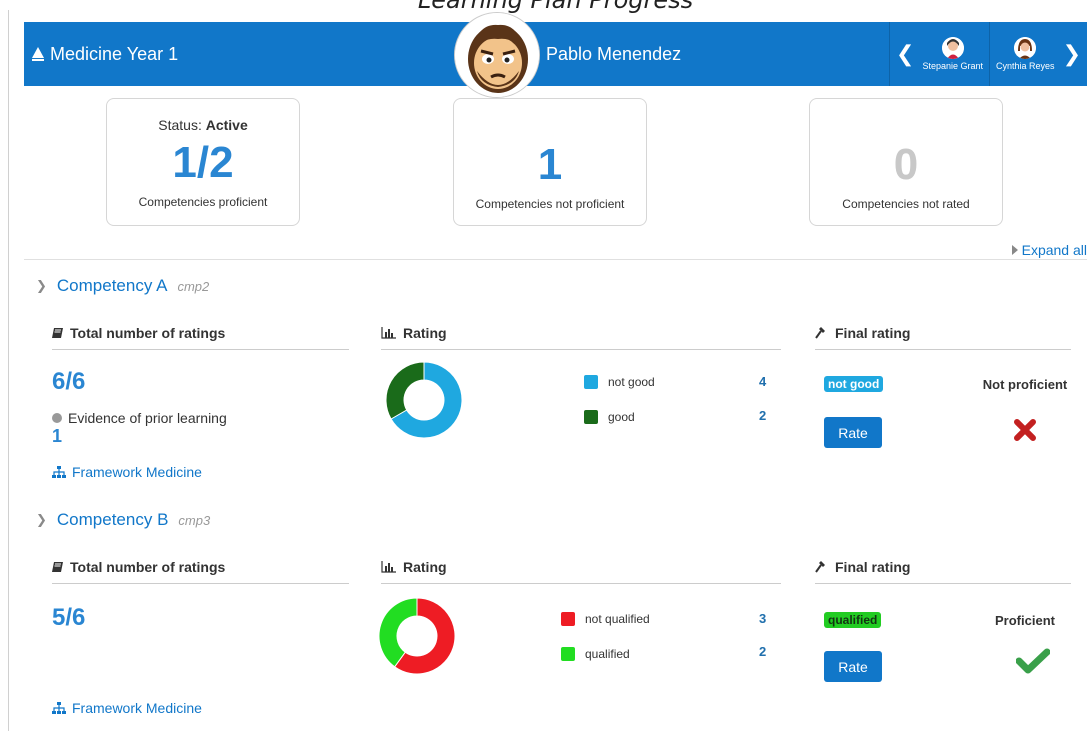  I want to click on proficient-count: 1/2, so click(203, 162).